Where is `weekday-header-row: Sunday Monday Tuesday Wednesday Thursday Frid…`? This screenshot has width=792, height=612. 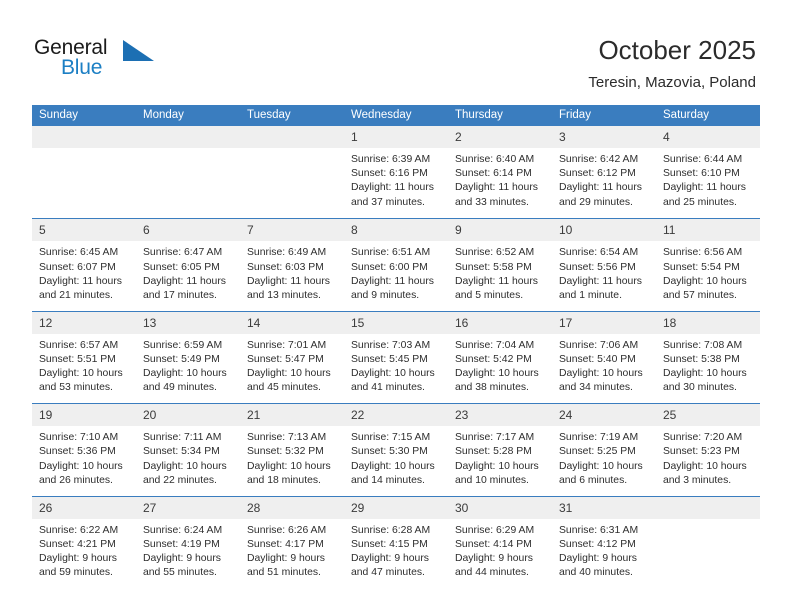 weekday-header-row: Sunday Monday Tuesday Wednesday Thursday Frid… is located at coordinates (396, 115).